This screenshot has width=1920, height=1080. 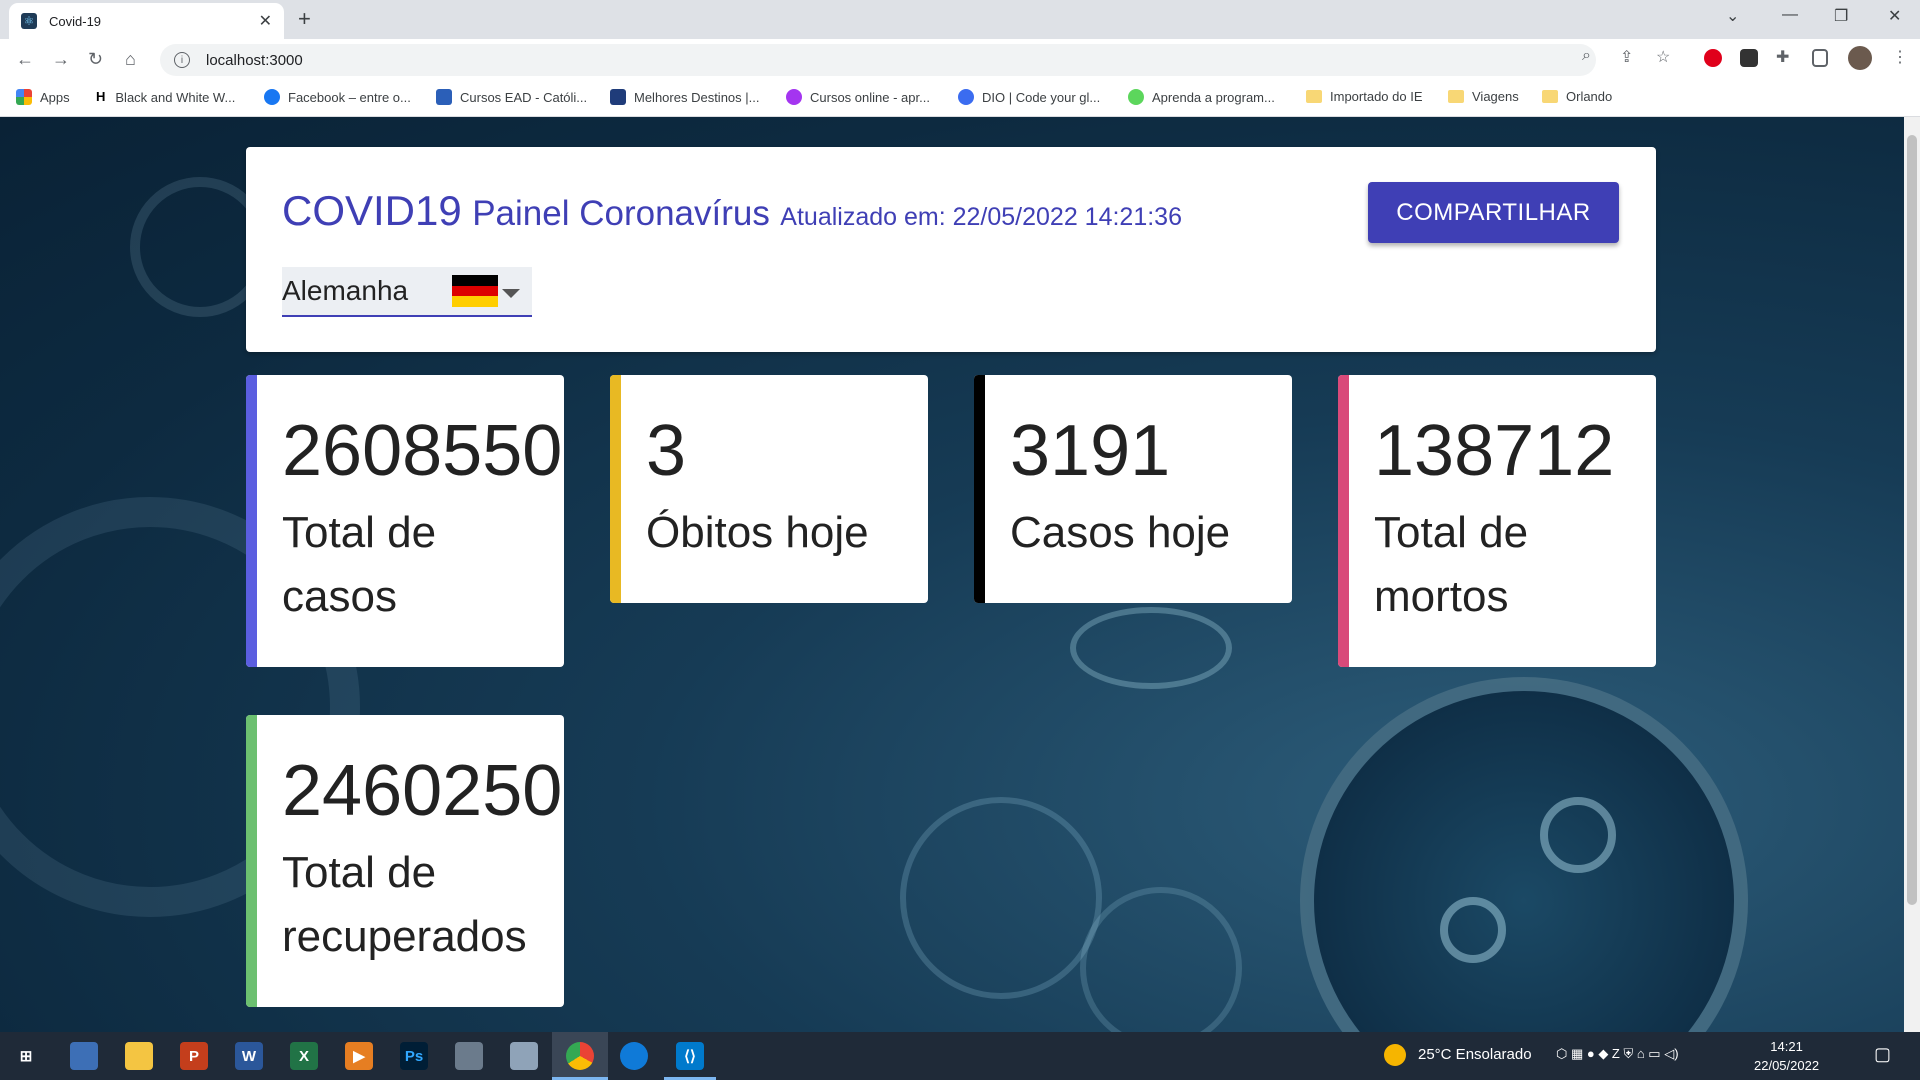 What do you see at coordinates (1912, 520) in the screenshot?
I see `scrollbar-thumb` at bounding box center [1912, 520].